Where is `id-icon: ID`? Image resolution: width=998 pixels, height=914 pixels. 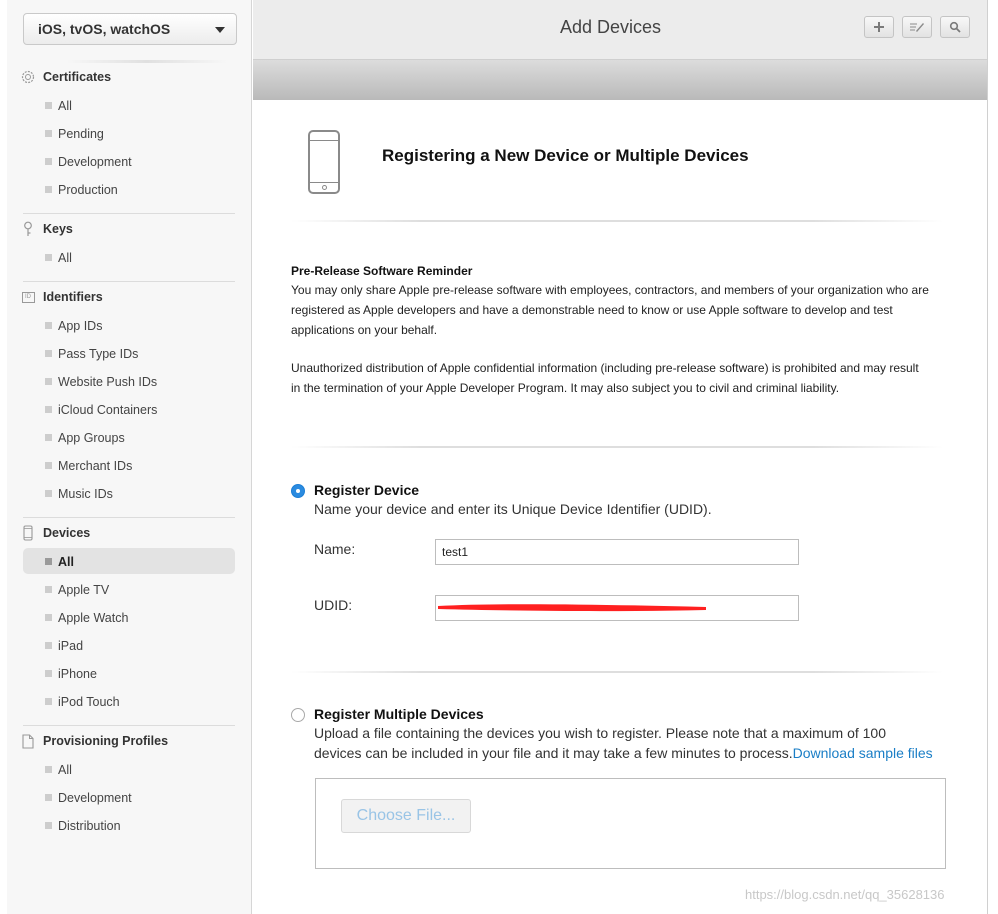
id-icon: ID is located at coordinates (28, 297).